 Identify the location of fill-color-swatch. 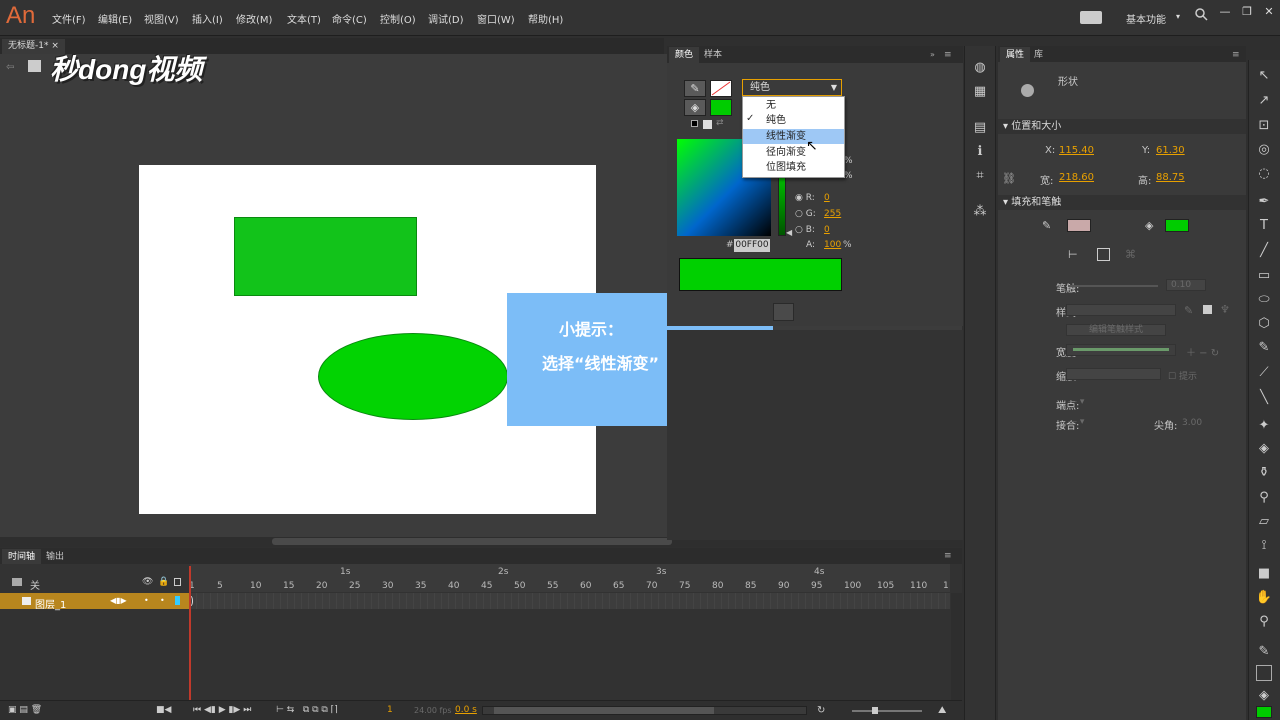
(721, 107).